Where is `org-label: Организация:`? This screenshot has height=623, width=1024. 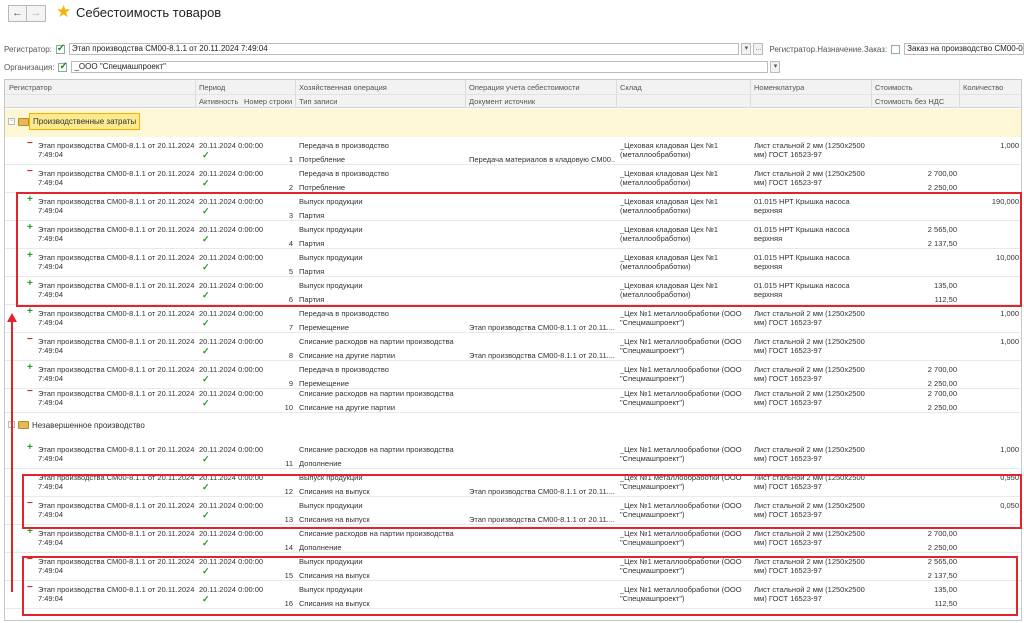 org-label: Организация: is located at coordinates (29, 67).